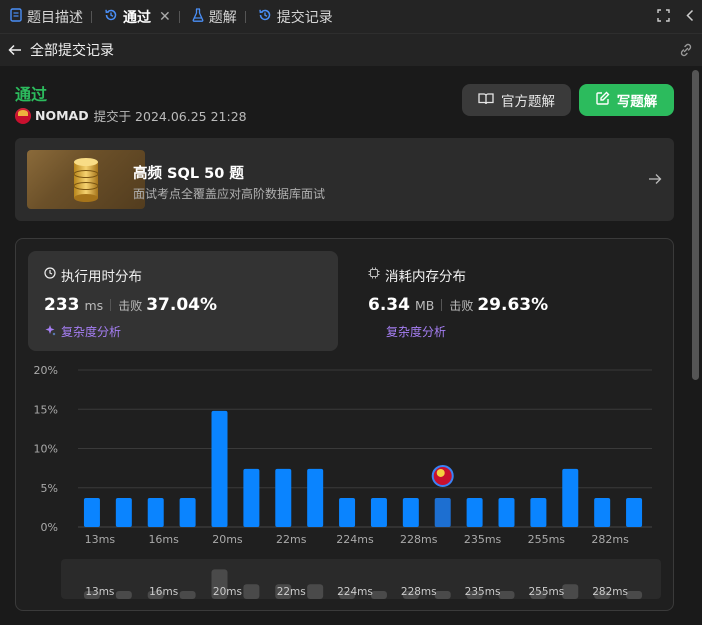 This screenshot has height=625, width=702. What do you see at coordinates (46, 370) in the screenshot?
I see `y-tick-label: 20%` at bounding box center [46, 370].